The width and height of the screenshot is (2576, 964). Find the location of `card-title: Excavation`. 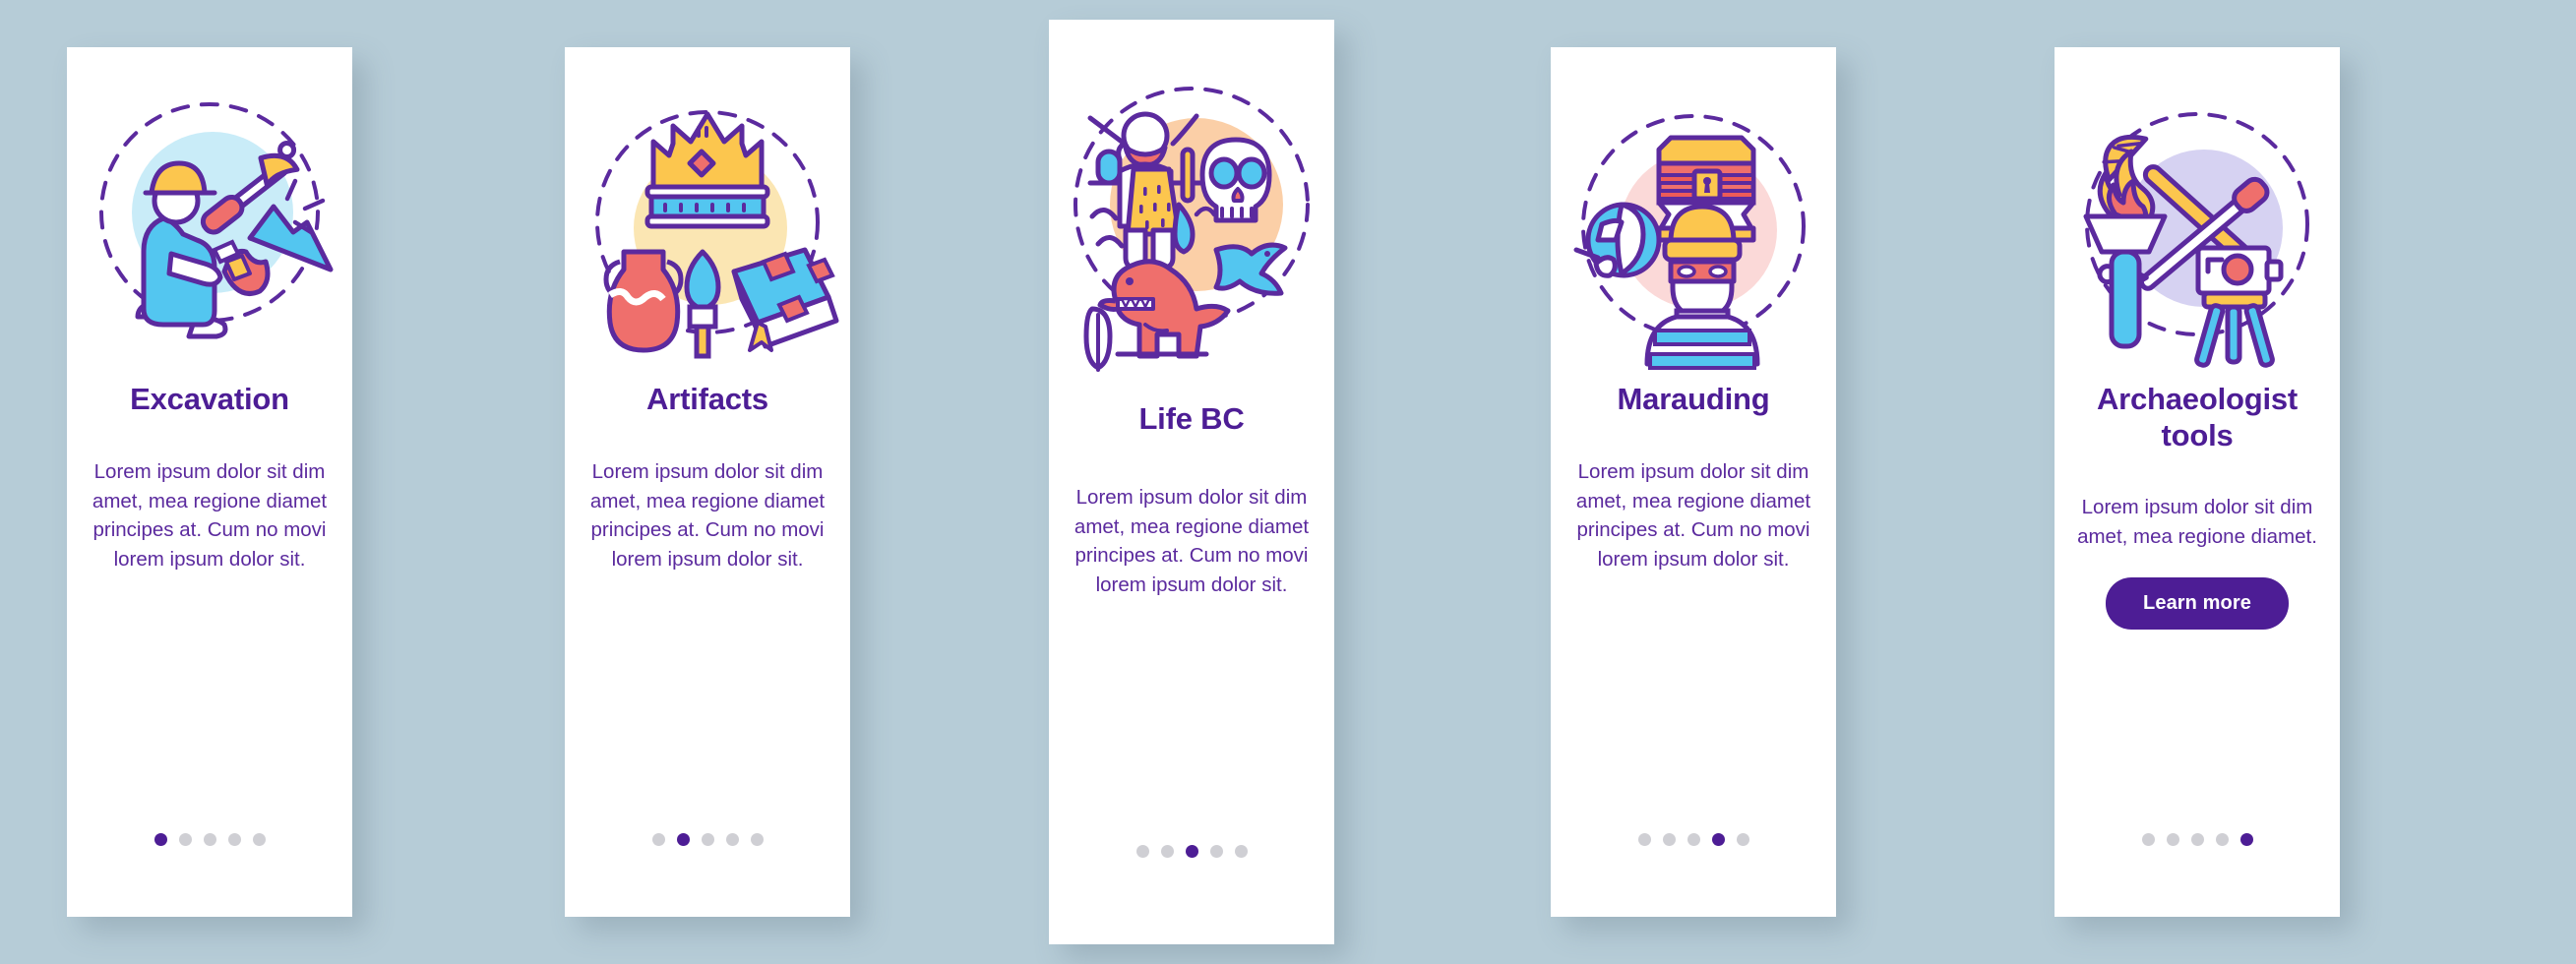

card-title: Excavation is located at coordinates (209, 399).